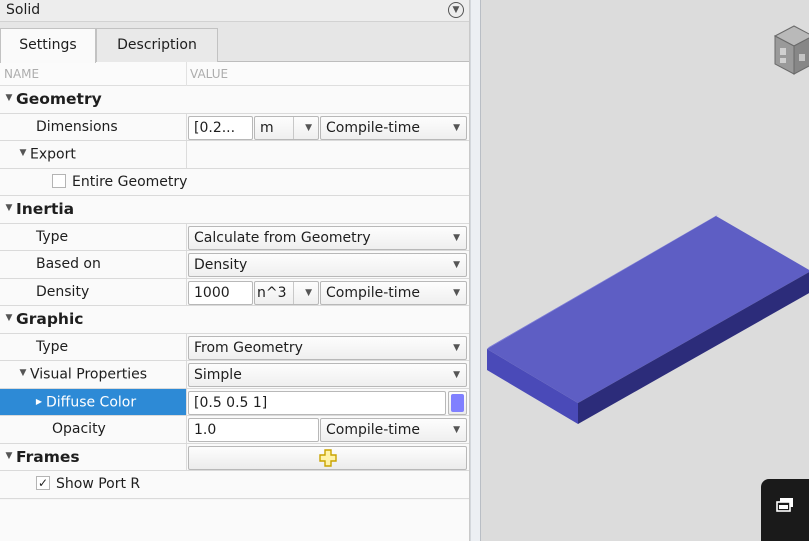  I want to click on view-toolbar, so click(785, 510).